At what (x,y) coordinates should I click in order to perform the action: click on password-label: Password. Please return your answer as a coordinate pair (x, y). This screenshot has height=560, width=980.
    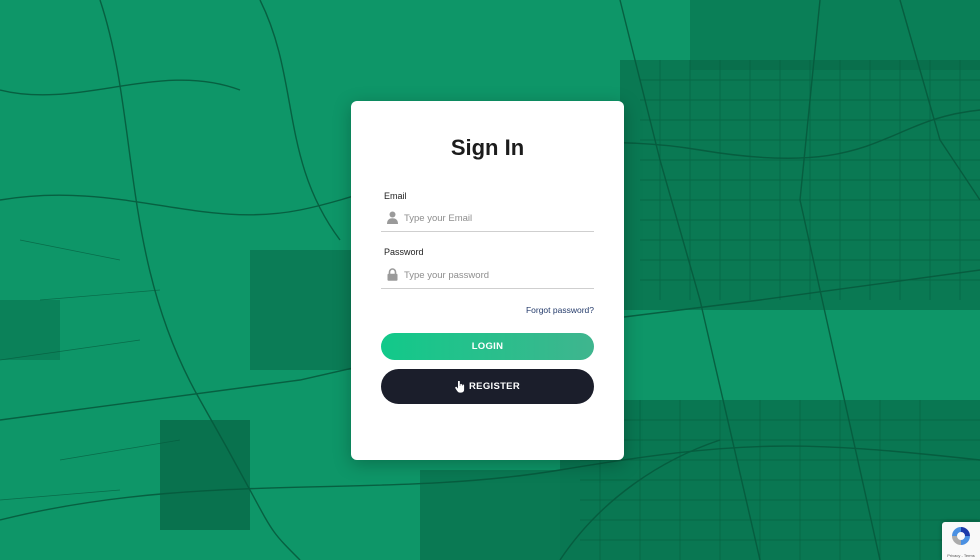
    Looking at the image, I should click on (404, 252).